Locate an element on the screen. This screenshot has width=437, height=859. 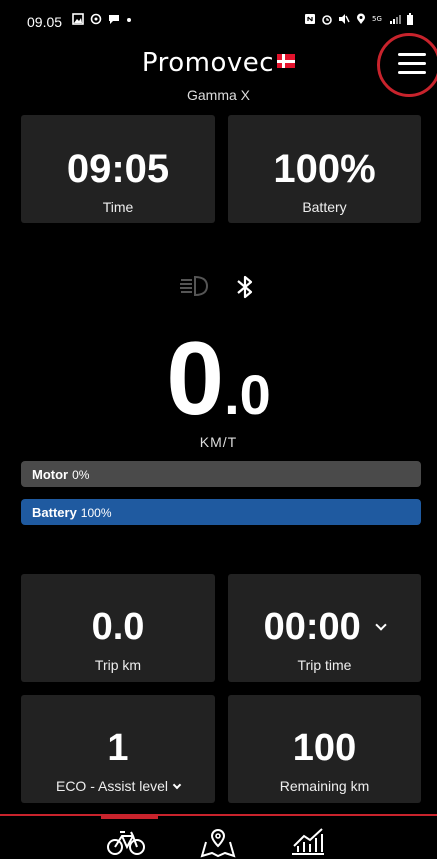
status-left-icons is located at coordinates (102, 19).